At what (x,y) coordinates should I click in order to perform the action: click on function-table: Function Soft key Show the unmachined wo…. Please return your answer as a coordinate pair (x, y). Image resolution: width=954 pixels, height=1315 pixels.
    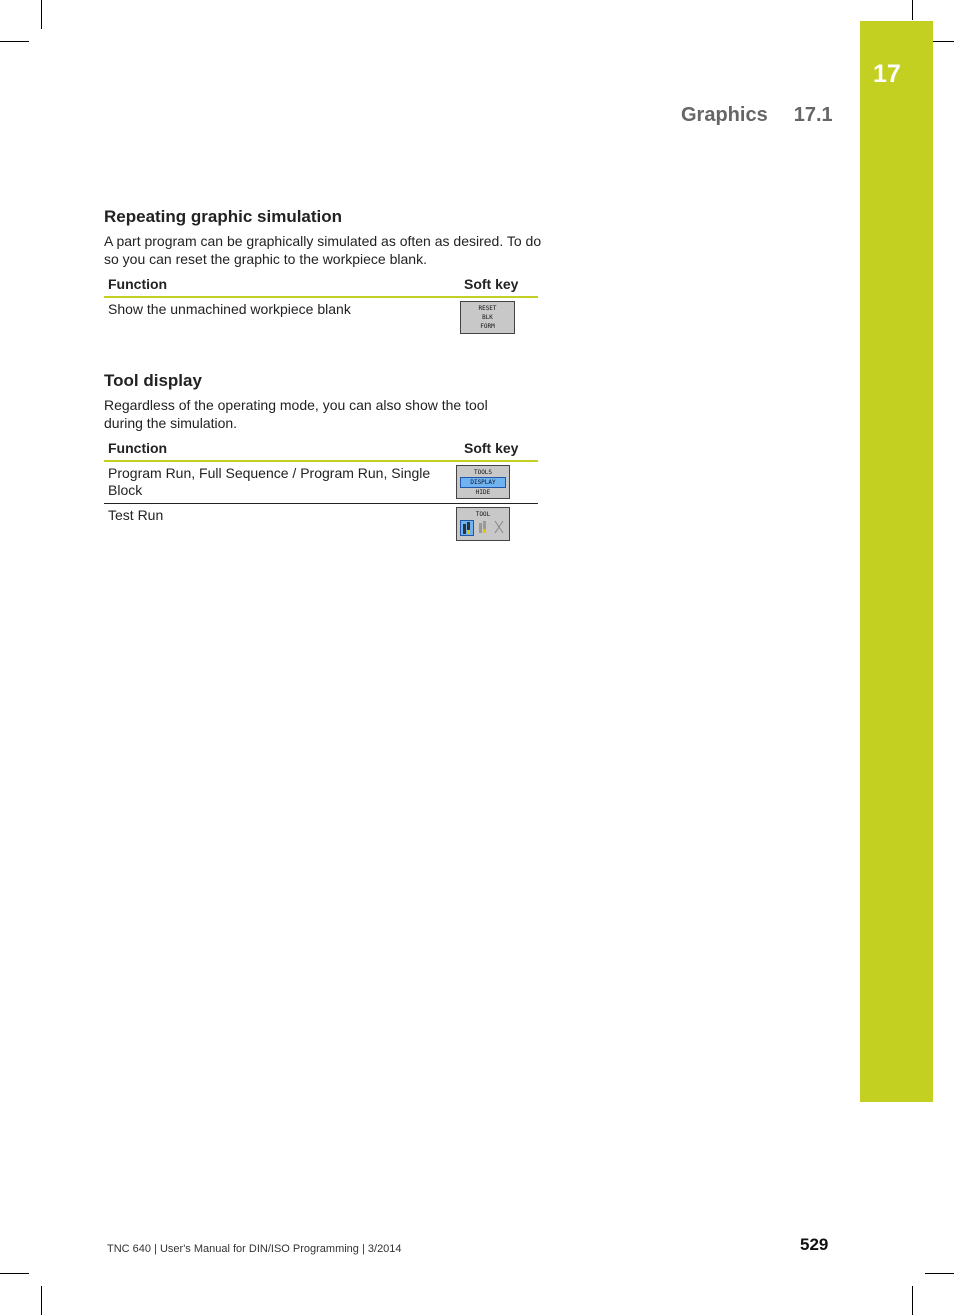
    Looking at the image, I should click on (321, 306).